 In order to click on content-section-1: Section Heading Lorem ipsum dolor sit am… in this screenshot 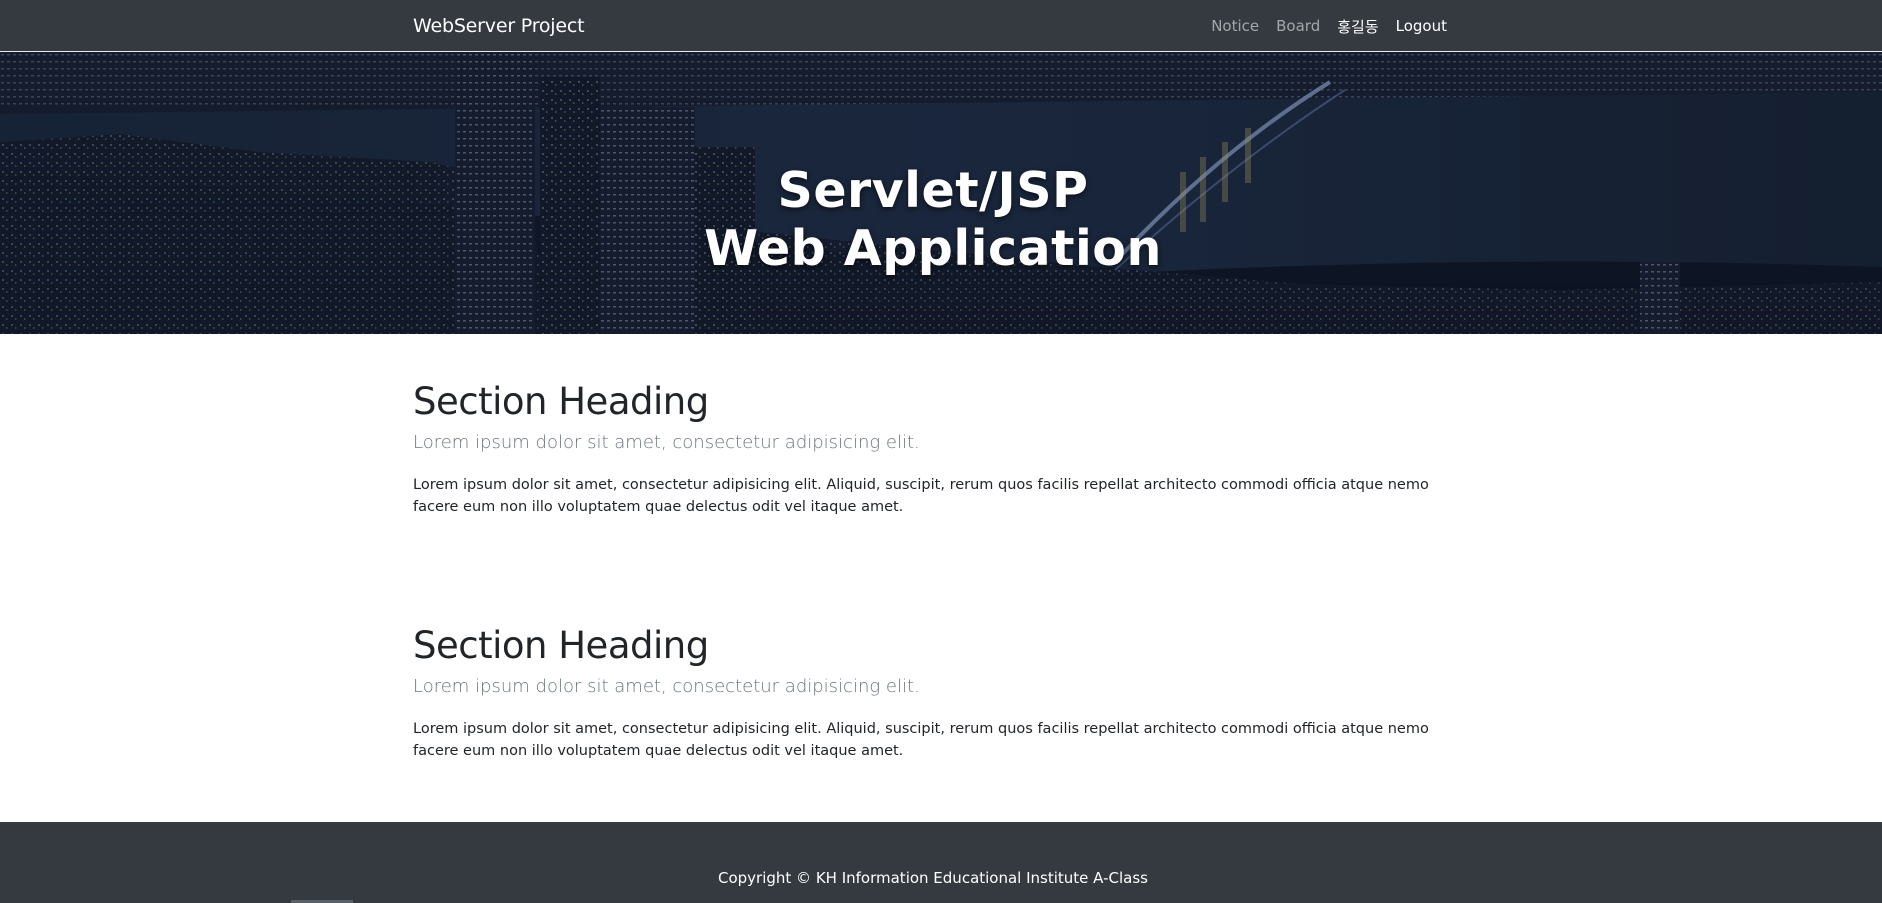, I will do `click(930, 449)`.